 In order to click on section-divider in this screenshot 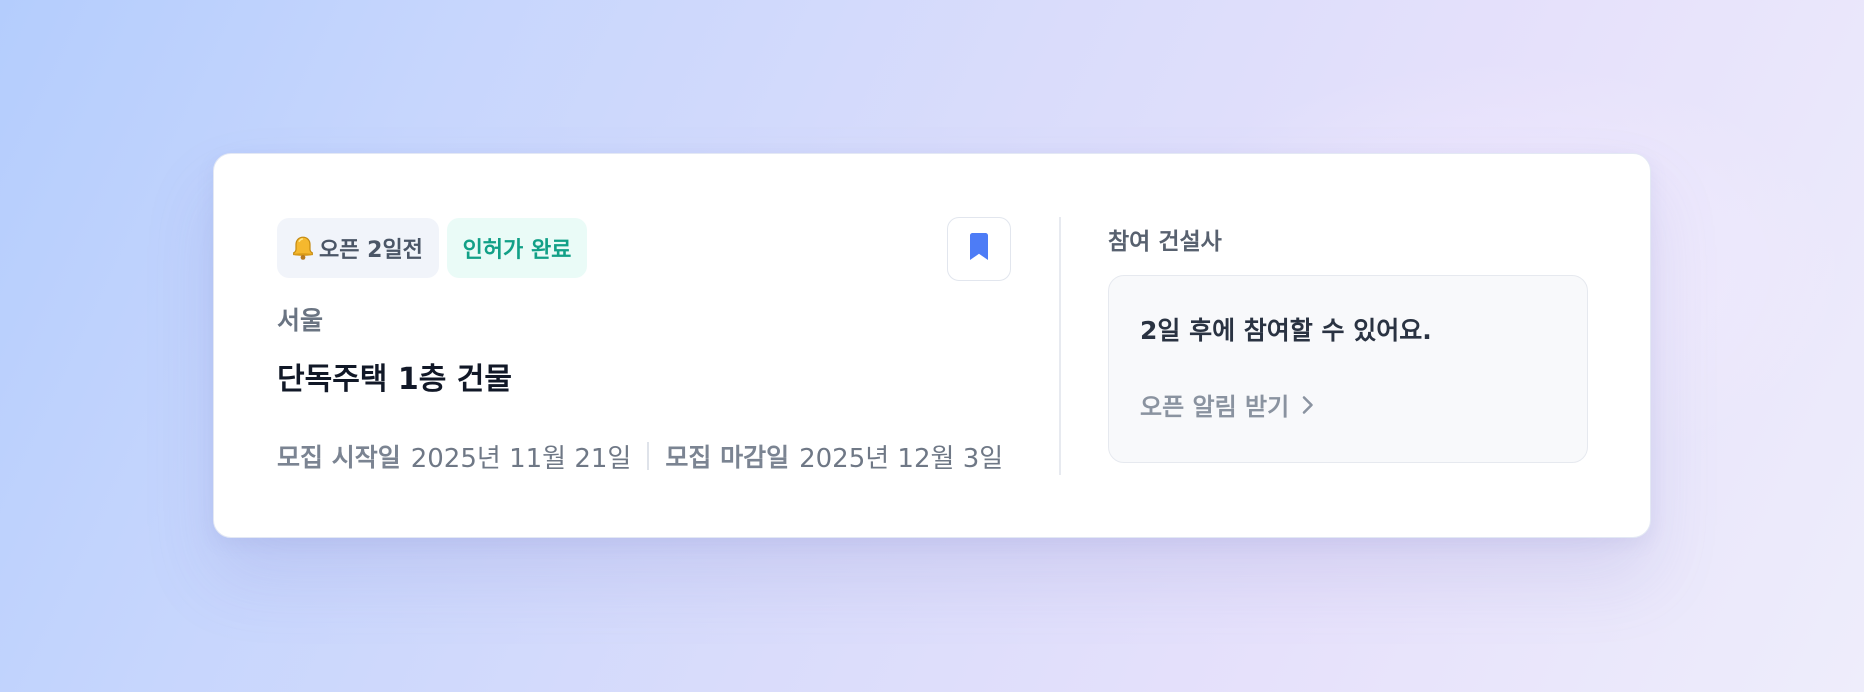, I will do `click(1060, 346)`.